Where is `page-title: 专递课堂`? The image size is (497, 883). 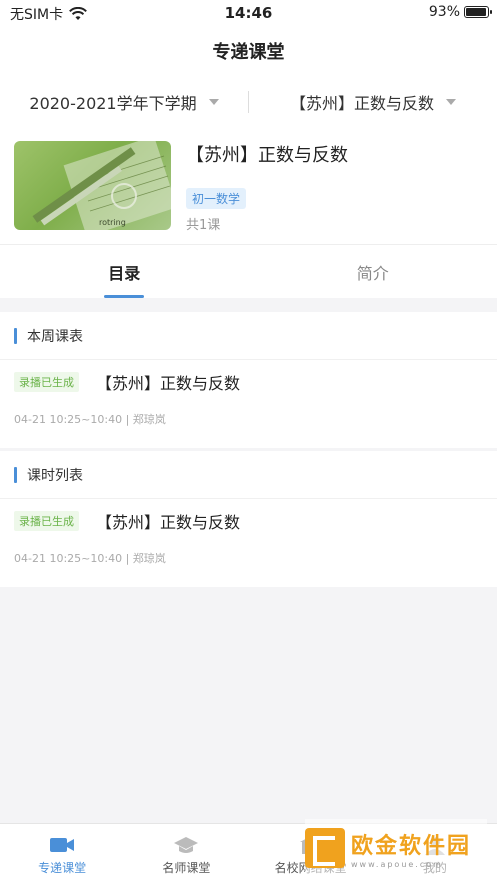
page-title: 专递课堂 is located at coordinates (248, 52).